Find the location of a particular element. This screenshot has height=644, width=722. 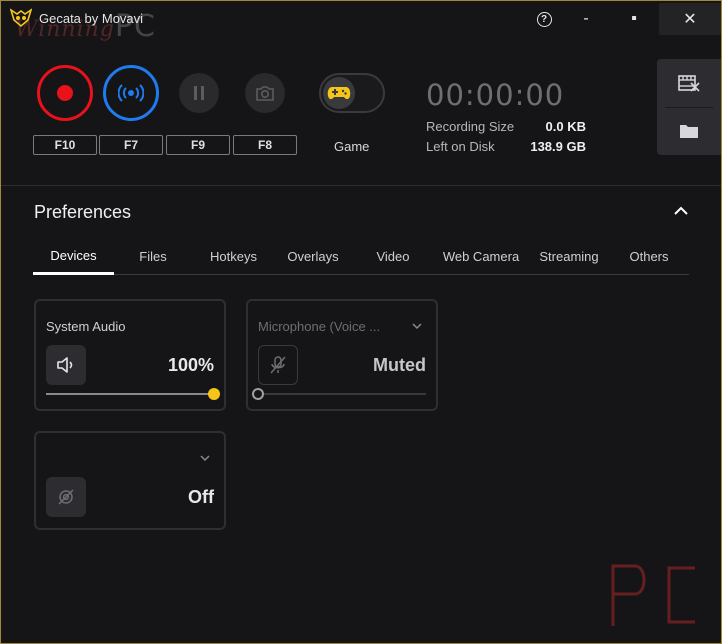

record-button is located at coordinates (65, 93).